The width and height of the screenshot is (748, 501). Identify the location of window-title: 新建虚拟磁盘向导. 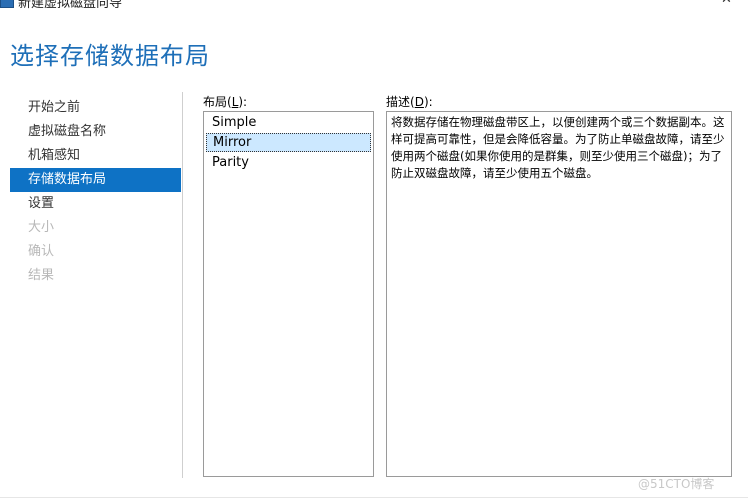
(70, 5).